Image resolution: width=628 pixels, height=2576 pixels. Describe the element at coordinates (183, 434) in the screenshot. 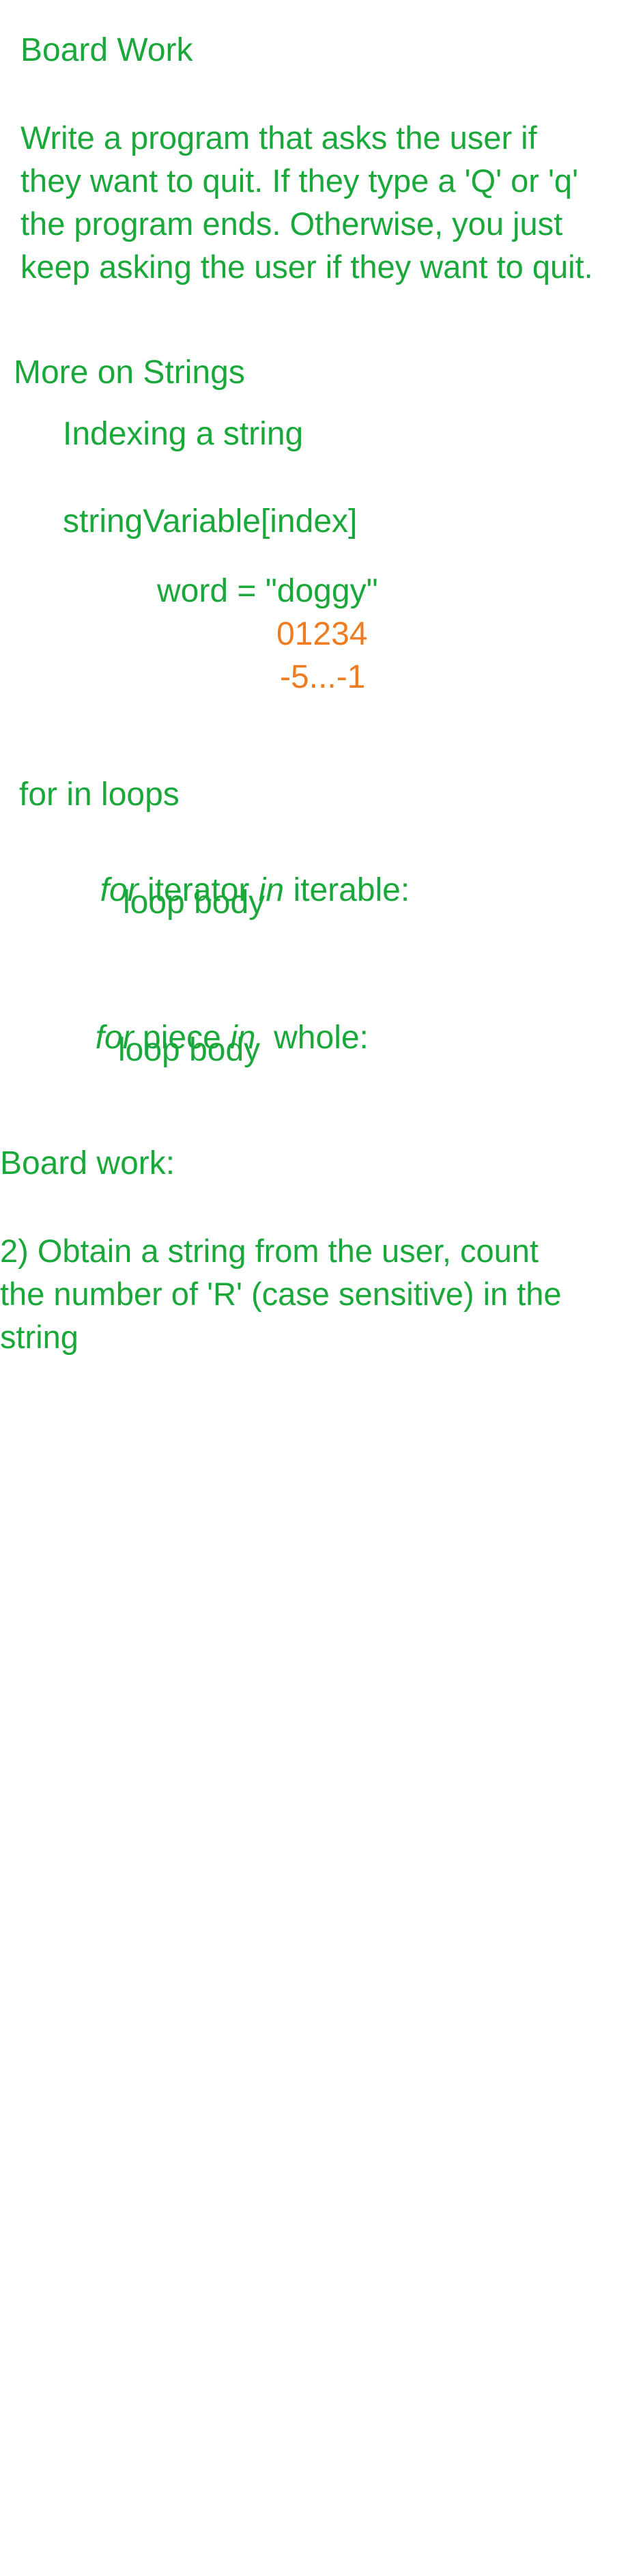

I see `indexing-heading: Indexing a string` at that location.